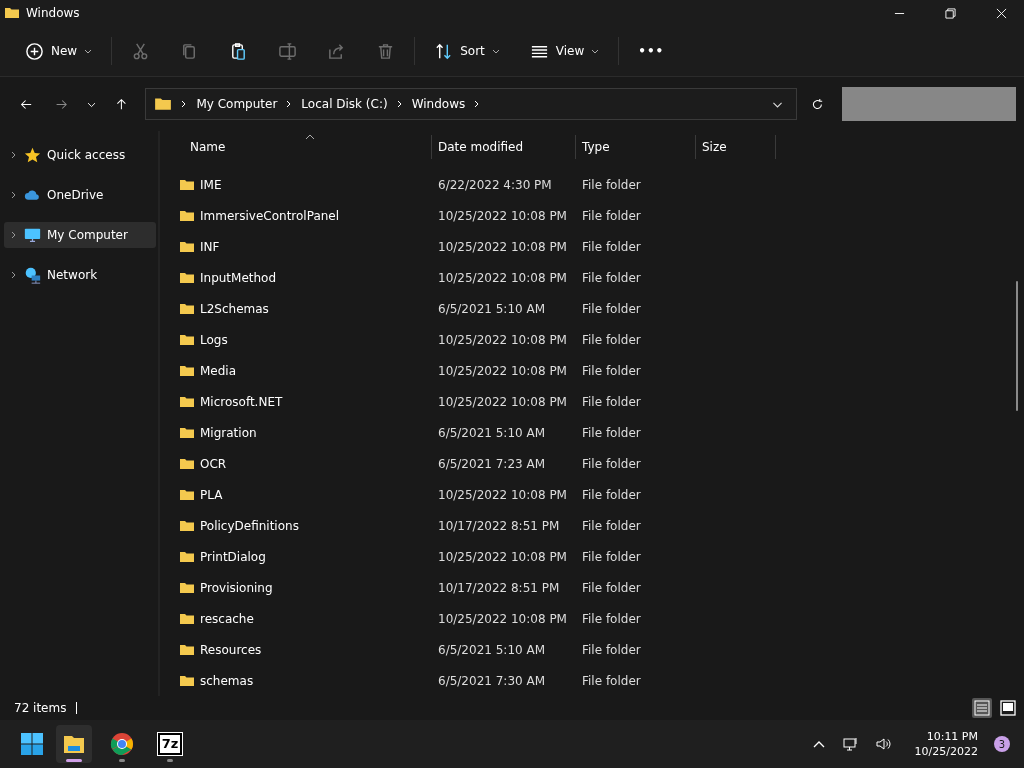 The width and height of the screenshot is (1024, 768). What do you see at coordinates (211, 494) in the screenshot?
I see `file-name: PLA` at bounding box center [211, 494].